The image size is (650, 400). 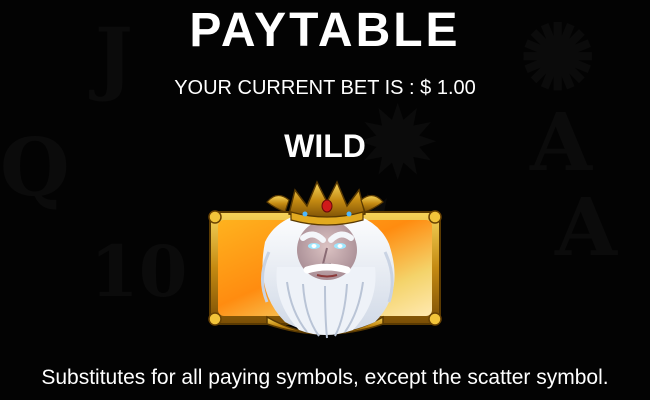 I want to click on symbol-name: WILD, so click(x=325, y=146).